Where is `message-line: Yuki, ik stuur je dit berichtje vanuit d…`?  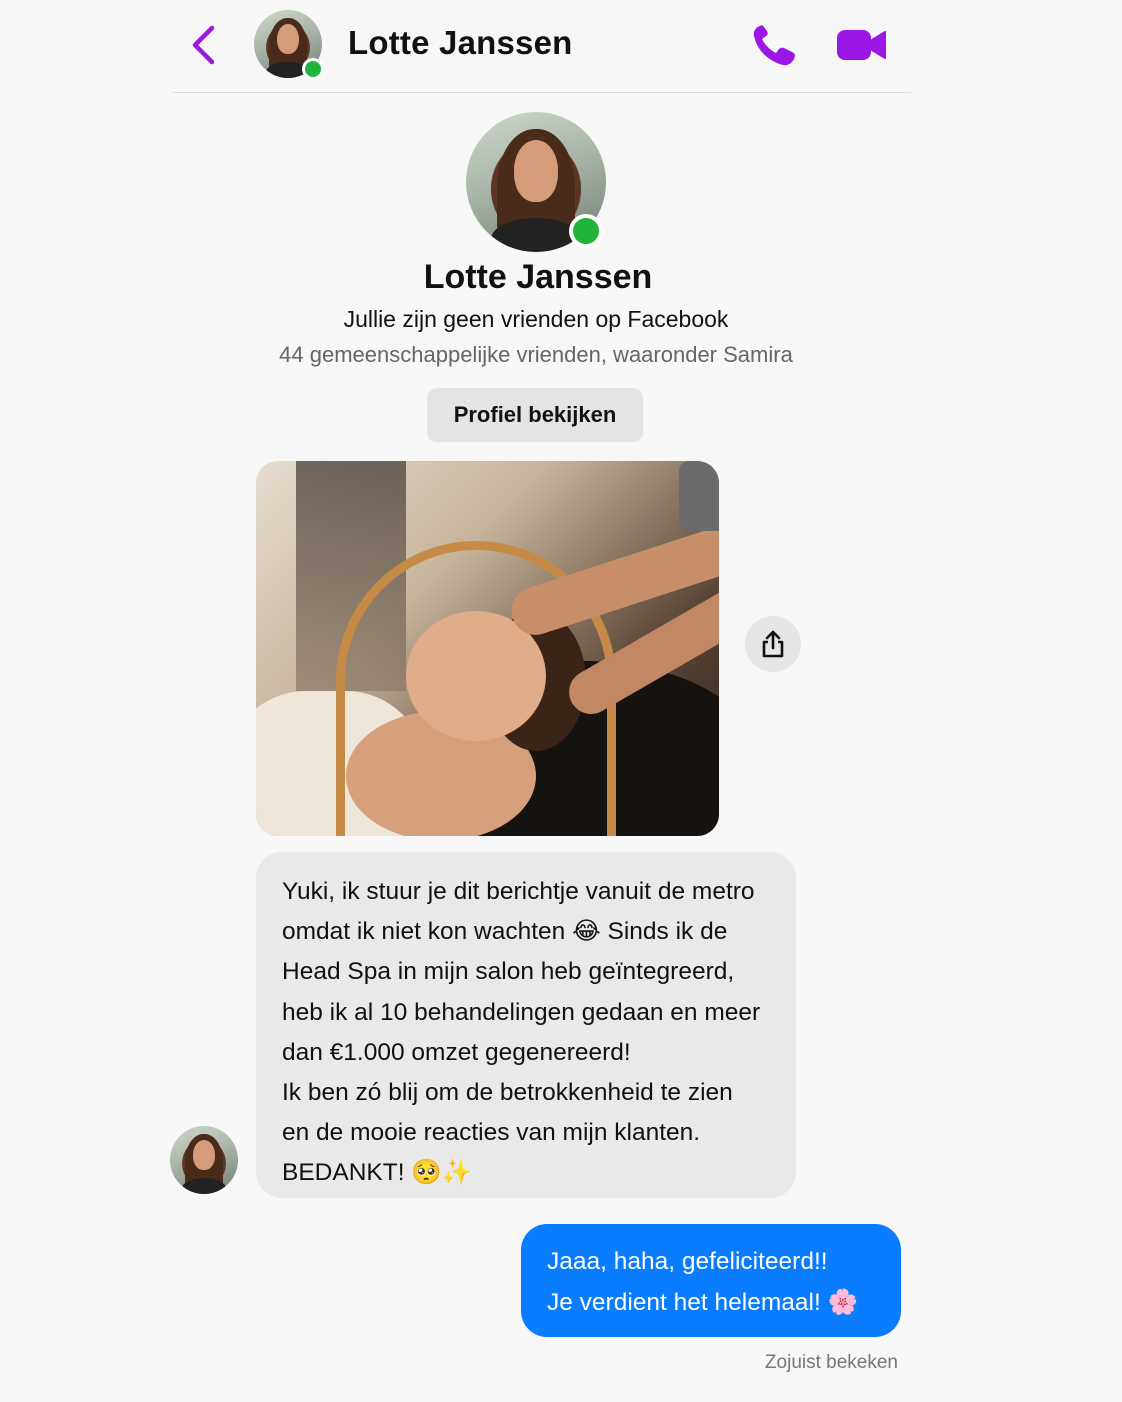
message-line: Yuki, ik stuur je dit berichtje vanuit d… is located at coordinates (518, 891).